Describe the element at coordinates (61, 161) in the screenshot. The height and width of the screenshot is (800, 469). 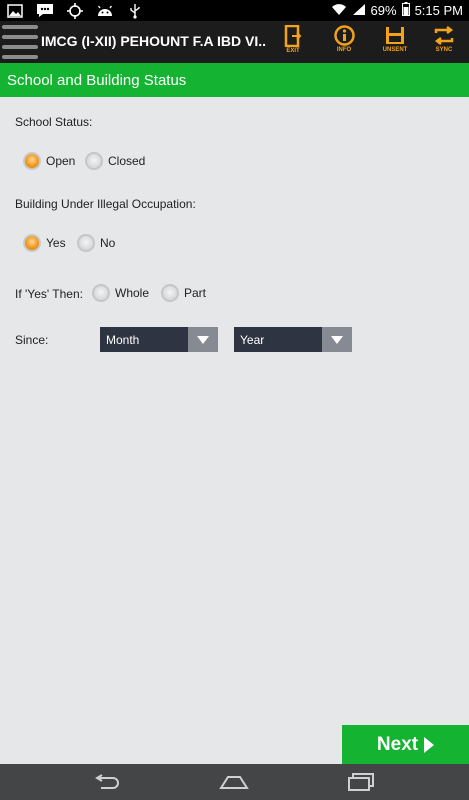
I see `radio-open-label: Open` at that location.